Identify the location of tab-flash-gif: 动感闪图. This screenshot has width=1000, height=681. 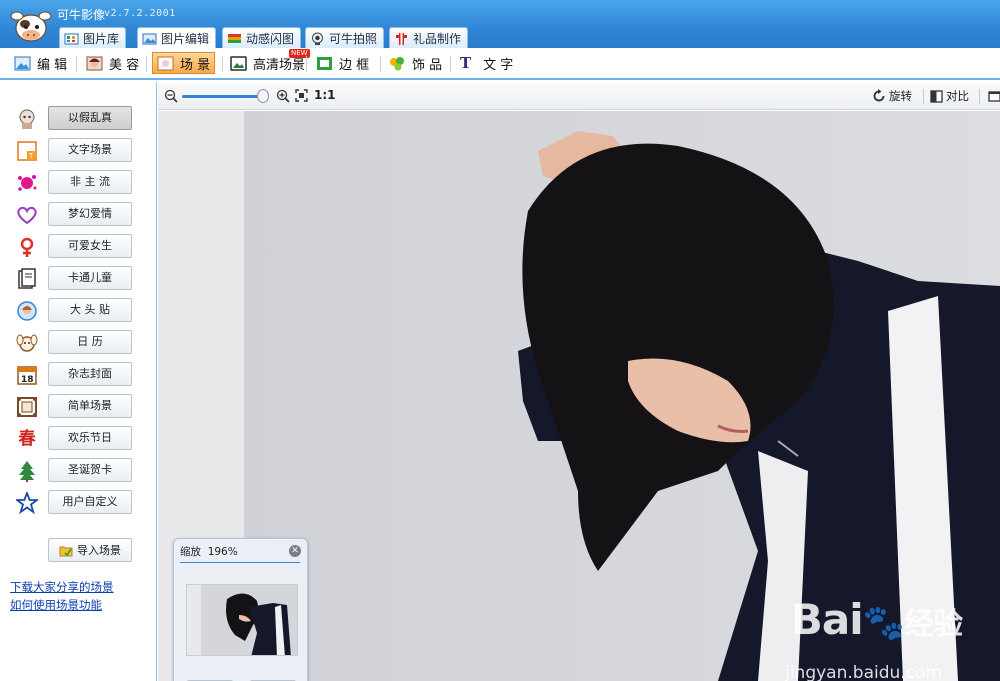
(262, 37).